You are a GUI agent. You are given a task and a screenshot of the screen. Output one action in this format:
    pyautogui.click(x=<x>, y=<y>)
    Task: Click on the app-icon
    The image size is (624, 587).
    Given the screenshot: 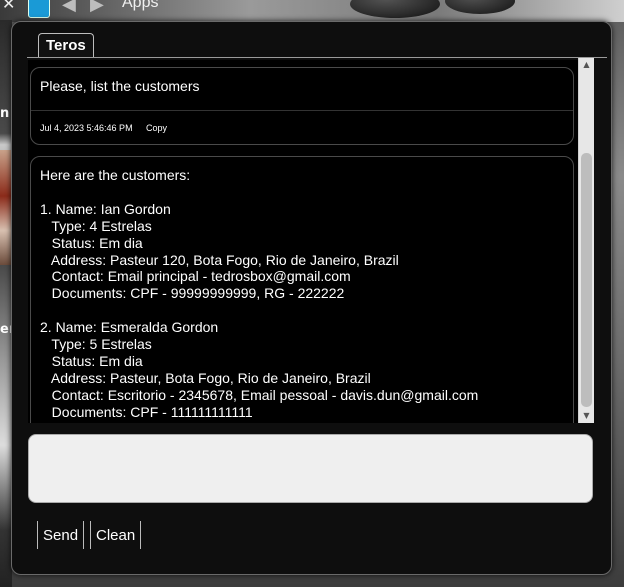 What is the action you would take?
    pyautogui.click(x=39, y=9)
    